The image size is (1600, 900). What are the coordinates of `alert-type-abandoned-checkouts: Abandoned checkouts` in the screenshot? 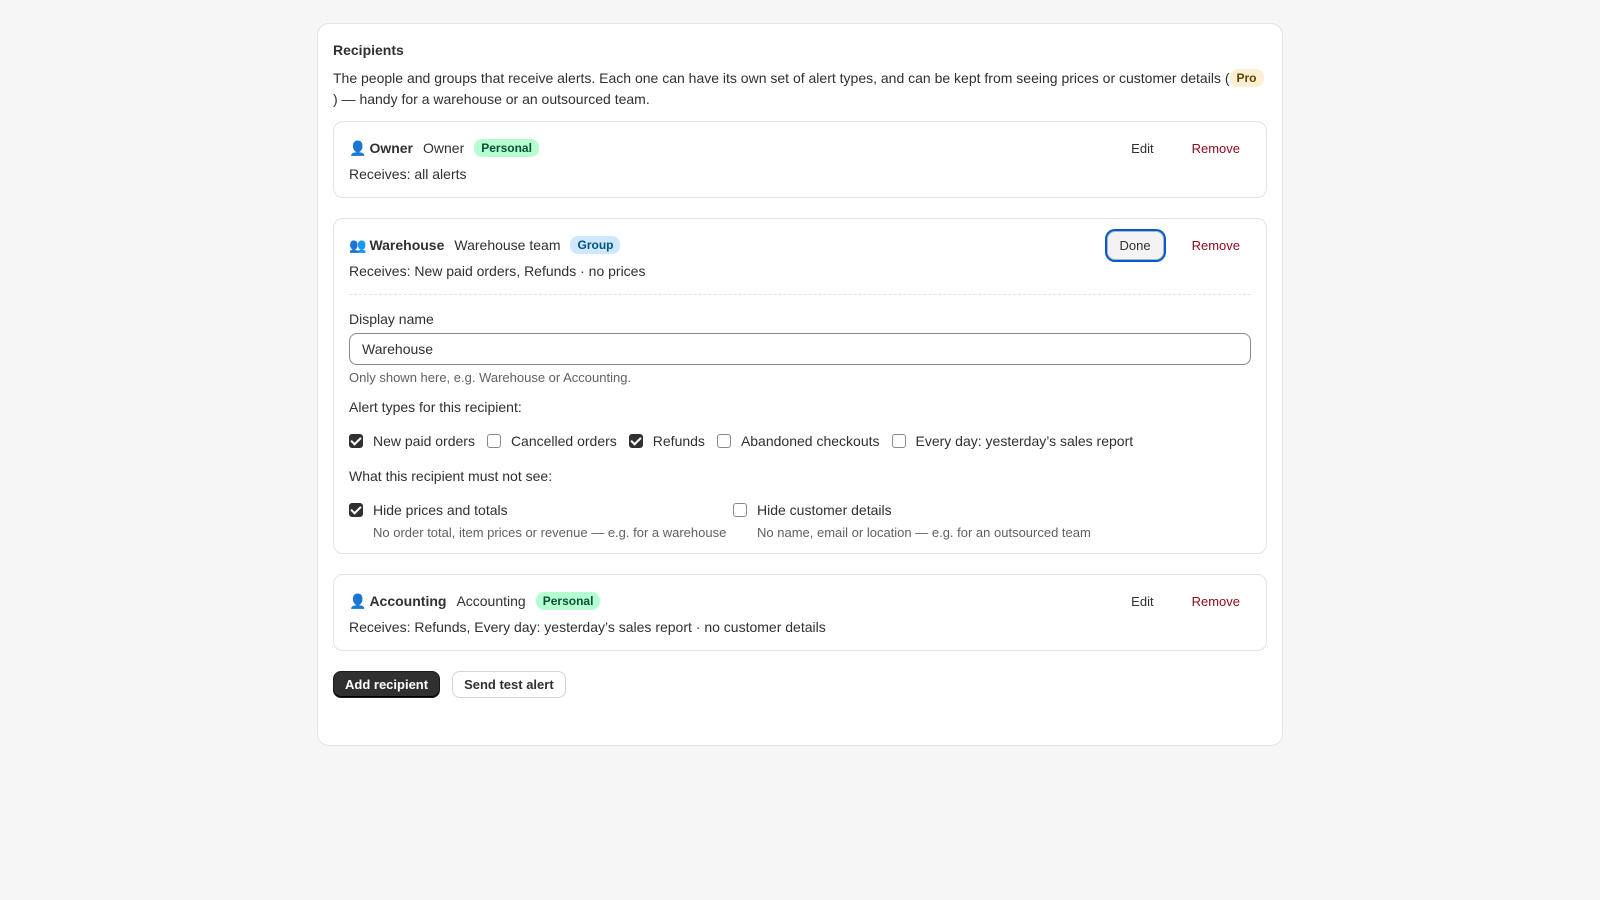 It's located at (798, 441).